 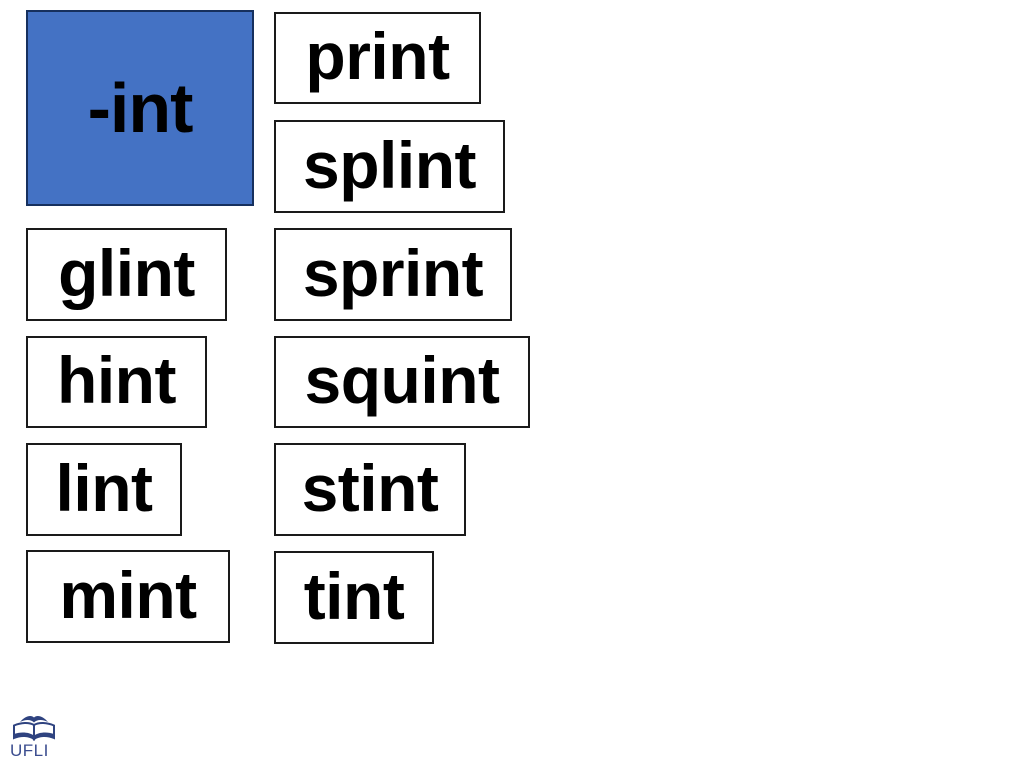 I want to click on word-card-mint: mint, so click(x=128, y=596).